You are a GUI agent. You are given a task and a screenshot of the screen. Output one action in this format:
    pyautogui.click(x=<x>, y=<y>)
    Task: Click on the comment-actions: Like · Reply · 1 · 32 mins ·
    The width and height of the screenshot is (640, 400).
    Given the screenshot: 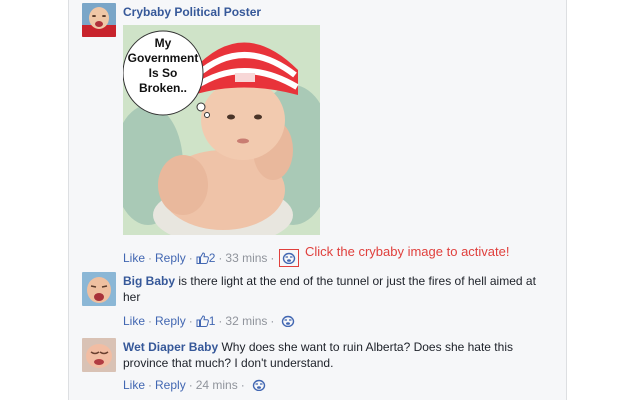 What is the action you would take?
    pyautogui.click(x=210, y=321)
    